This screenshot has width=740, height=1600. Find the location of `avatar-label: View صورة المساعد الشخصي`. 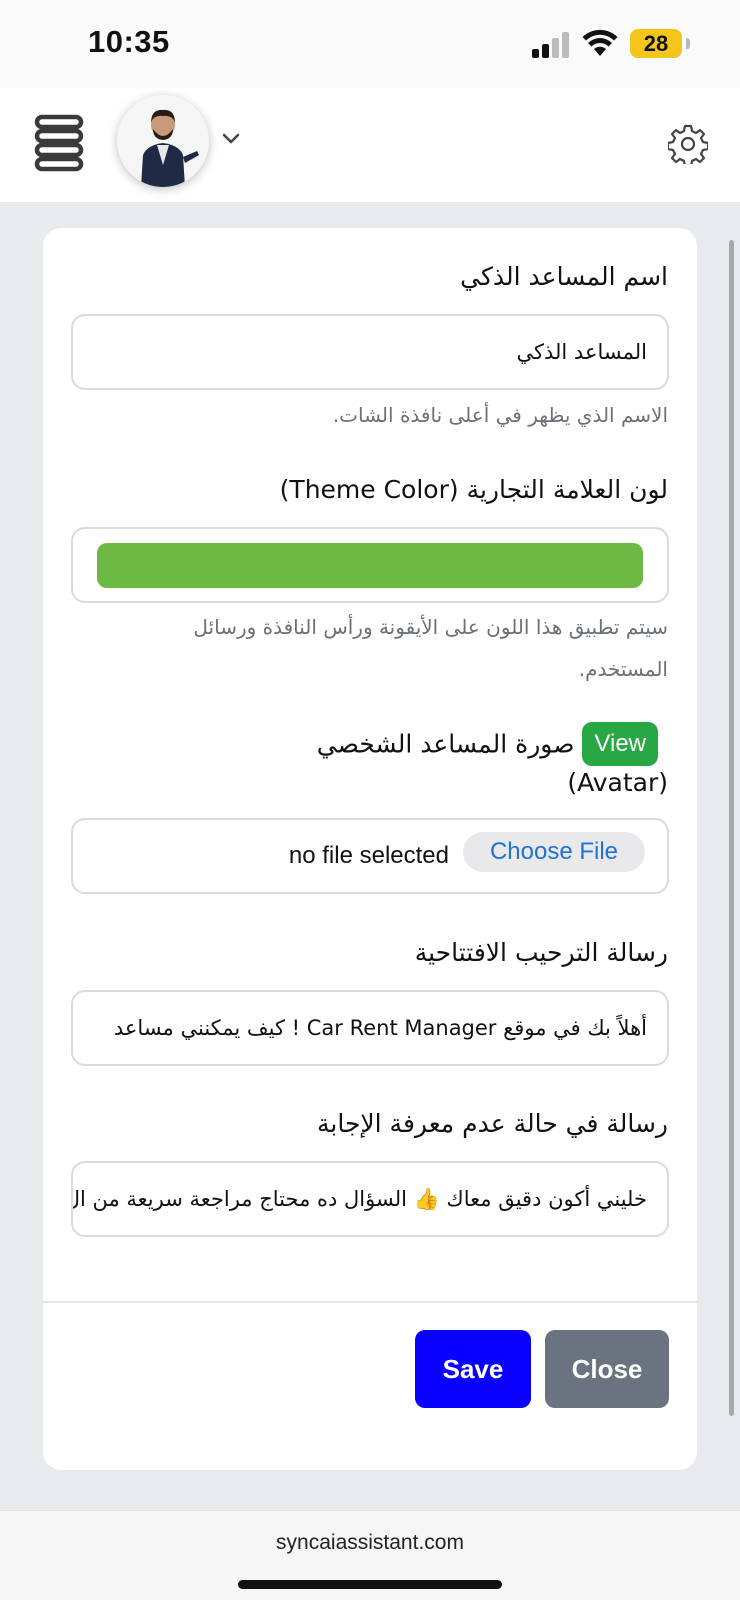

avatar-label: View صورة المساعد الشخصي is located at coordinates (492, 744).